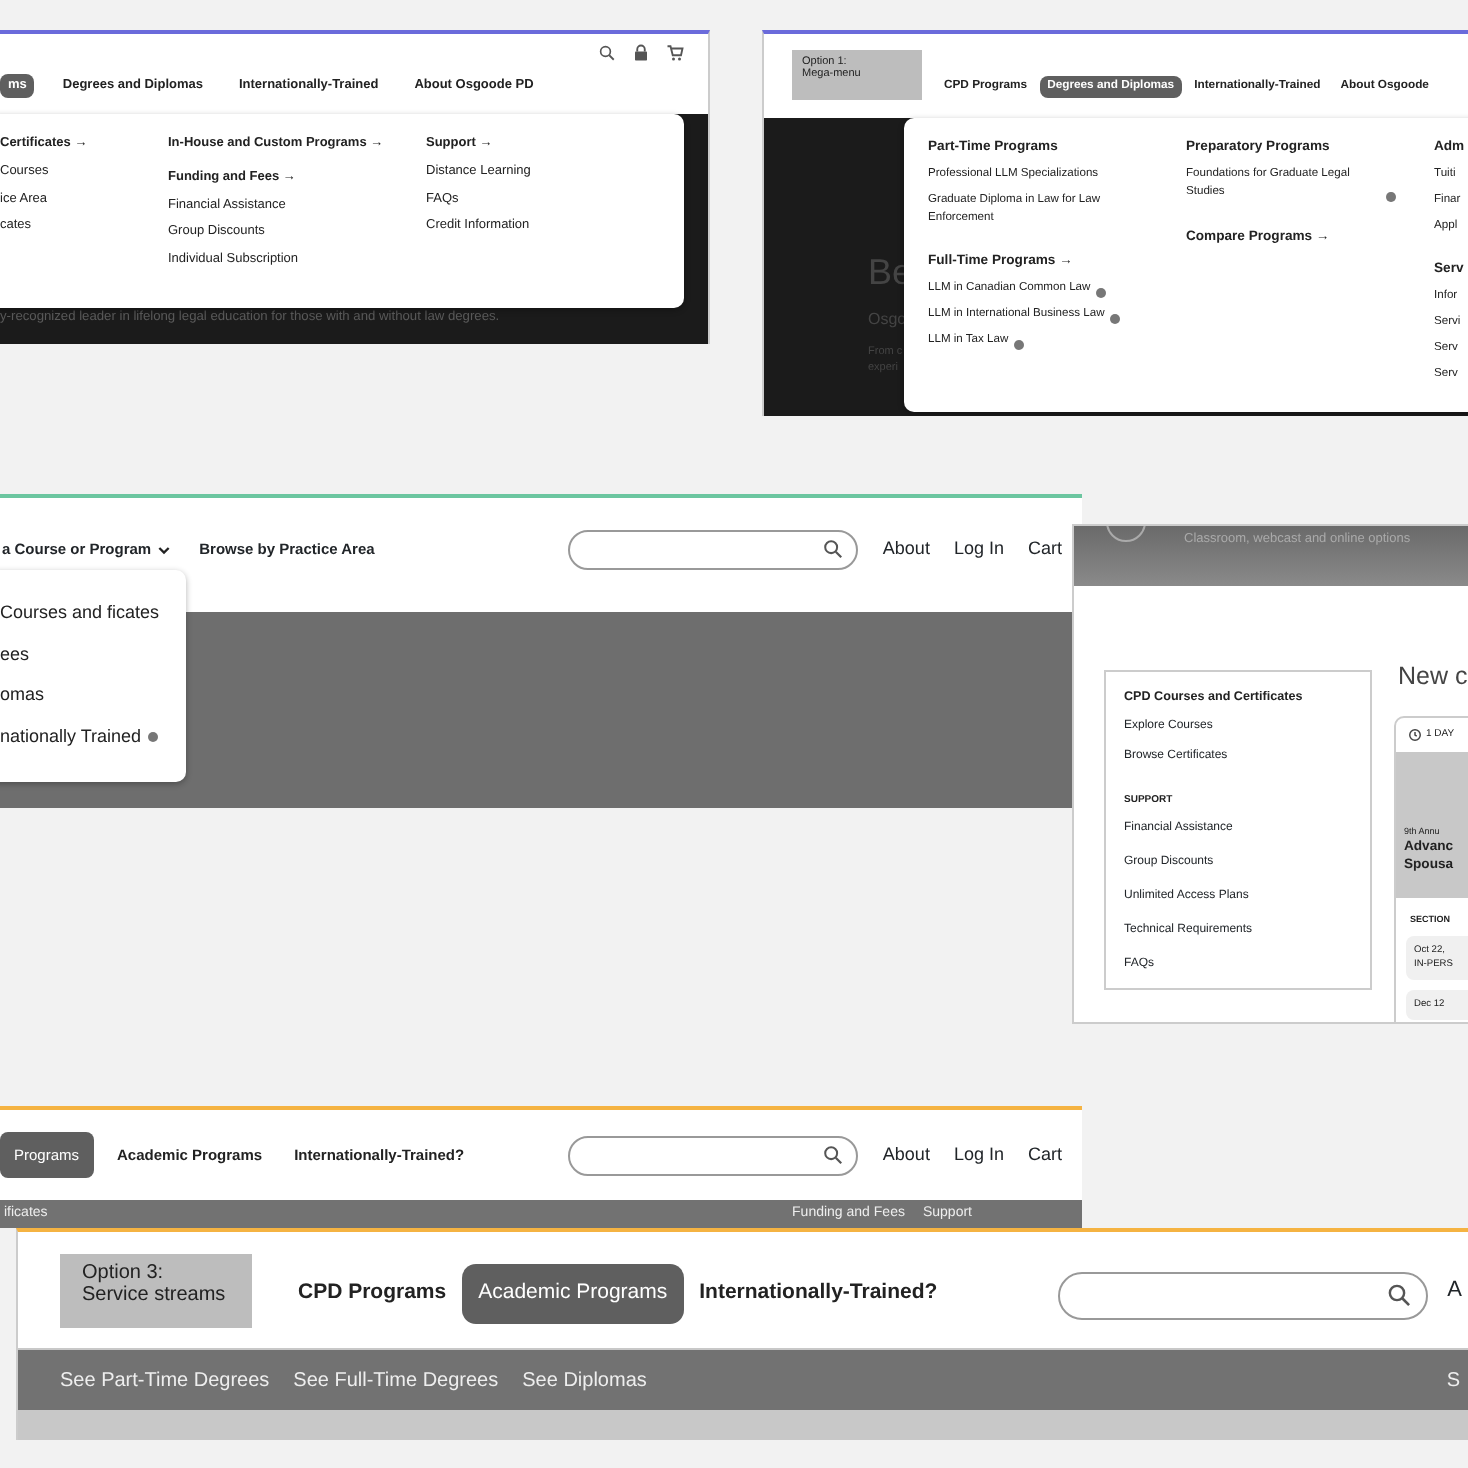 The image size is (1468, 1468). What do you see at coordinates (372, 1294) in the screenshot?
I see `nav-tab: CPD Programs` at bounding box center [372, 1294].